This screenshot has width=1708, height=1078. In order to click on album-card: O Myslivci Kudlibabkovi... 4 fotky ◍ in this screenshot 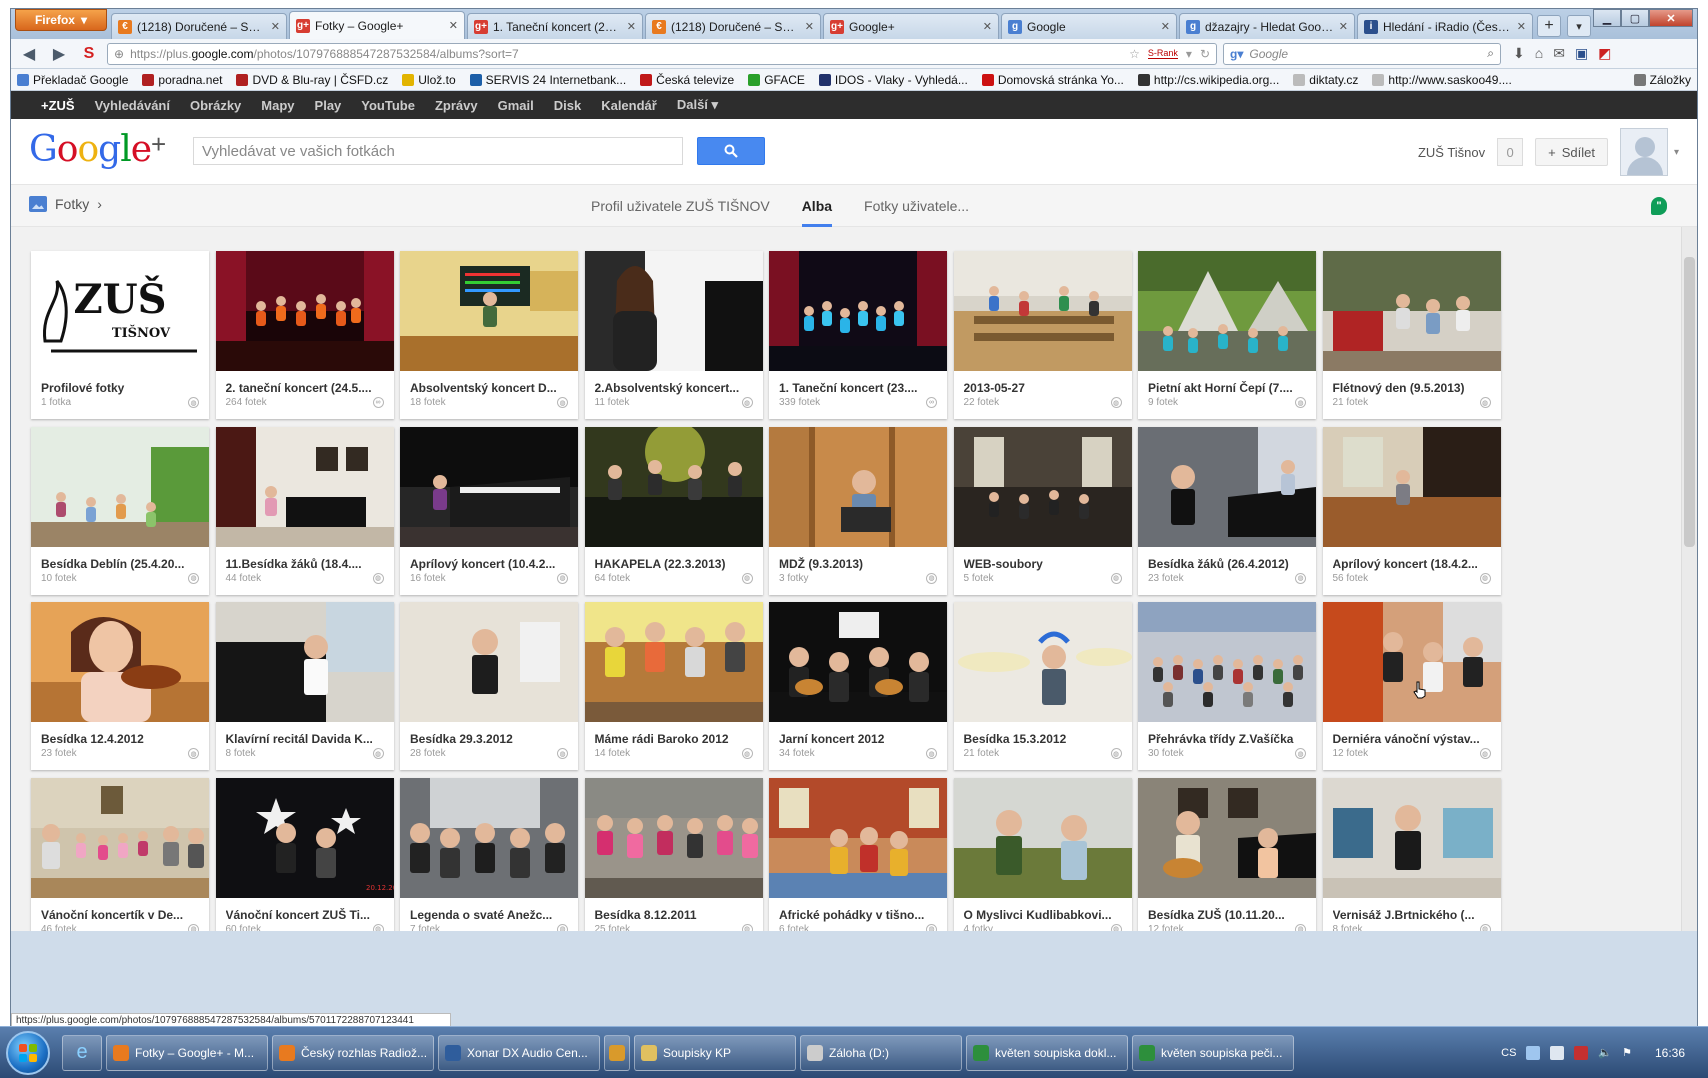, I will do `click(1042, 854)`.